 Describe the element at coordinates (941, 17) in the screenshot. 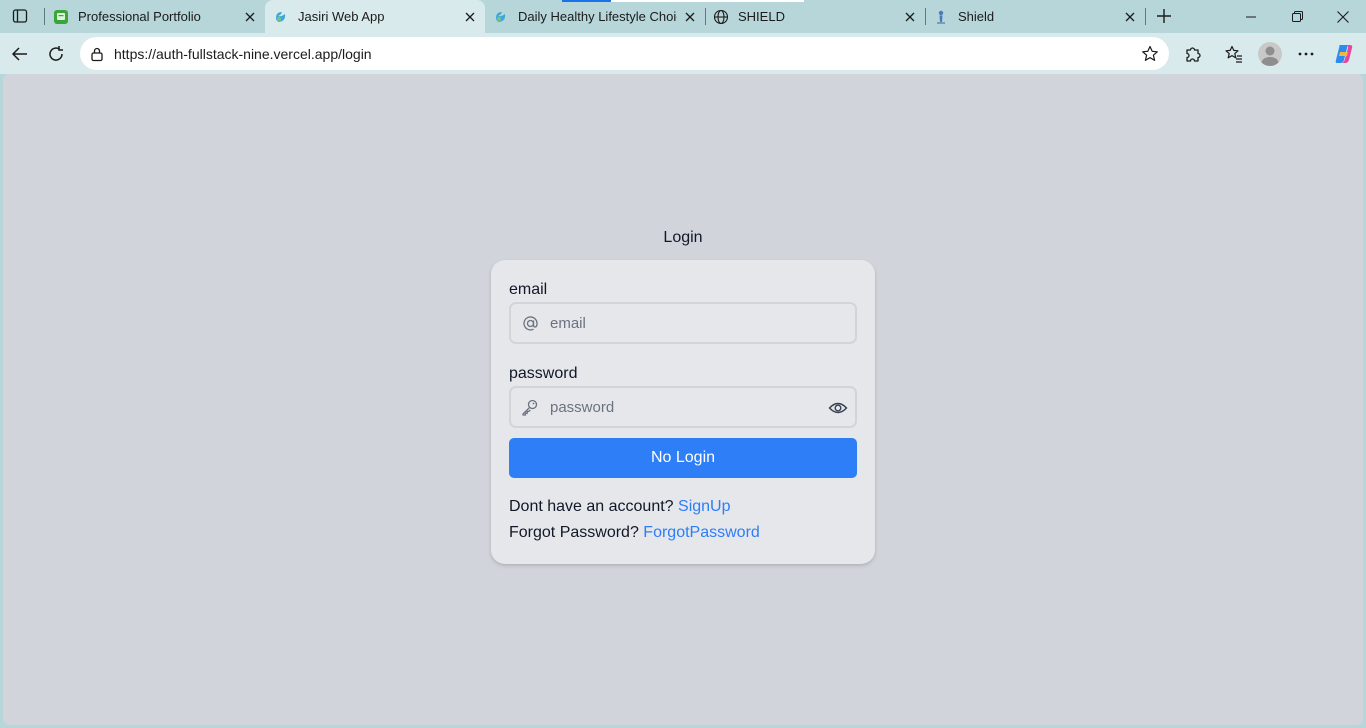

I see `shield-icon` at that location.